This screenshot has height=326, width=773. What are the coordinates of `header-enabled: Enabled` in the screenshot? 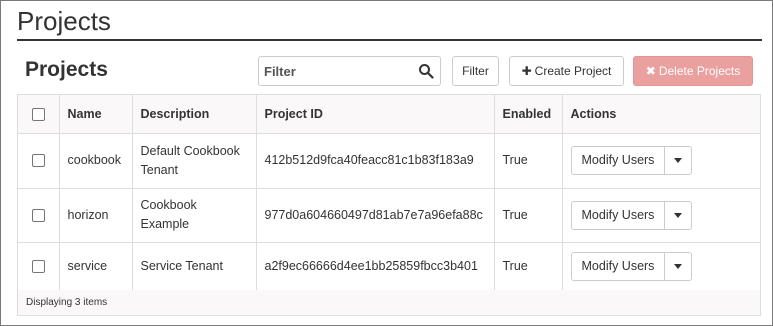 It's located at (528, 114).